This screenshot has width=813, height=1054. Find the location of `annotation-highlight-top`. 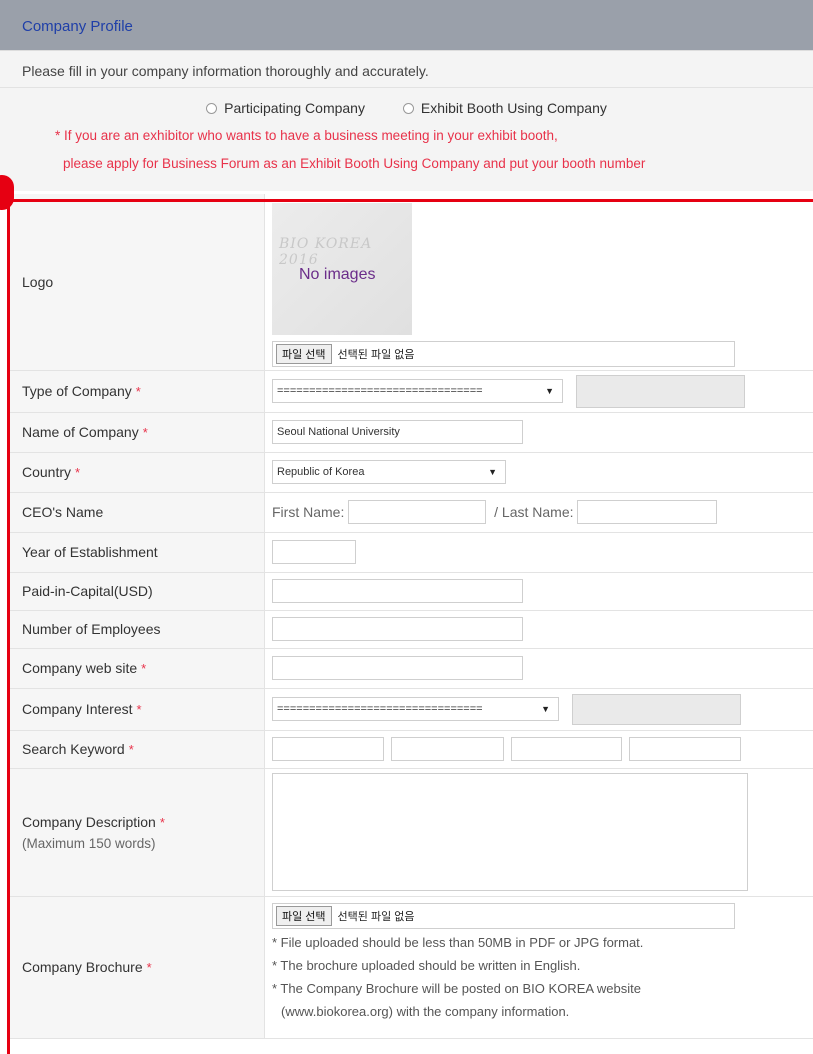

annotation-highlight-top is located at coordinates (410, 200).